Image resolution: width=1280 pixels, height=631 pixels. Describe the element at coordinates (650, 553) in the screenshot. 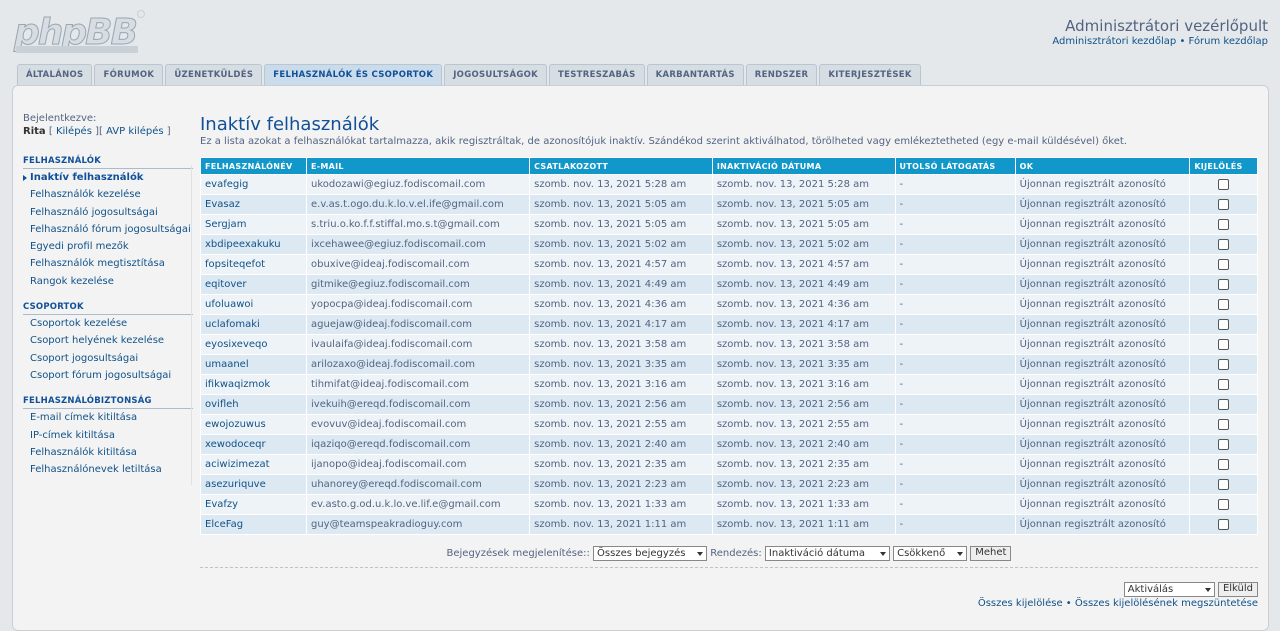

I see `show-select: Összes bejegyzés` at that location.